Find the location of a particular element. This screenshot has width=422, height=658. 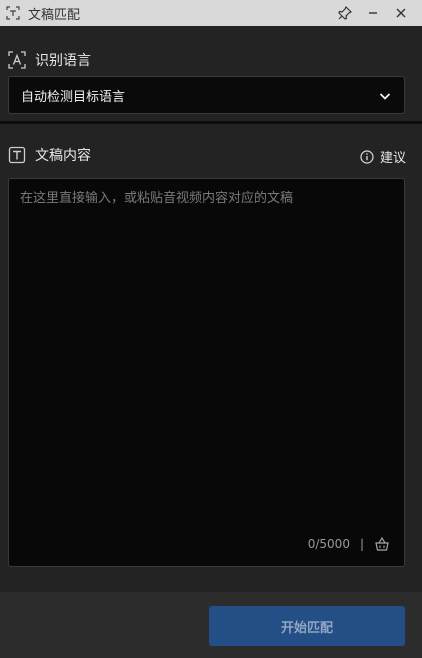

content-label: 文稿内容 is located at coordinates (63, 156).